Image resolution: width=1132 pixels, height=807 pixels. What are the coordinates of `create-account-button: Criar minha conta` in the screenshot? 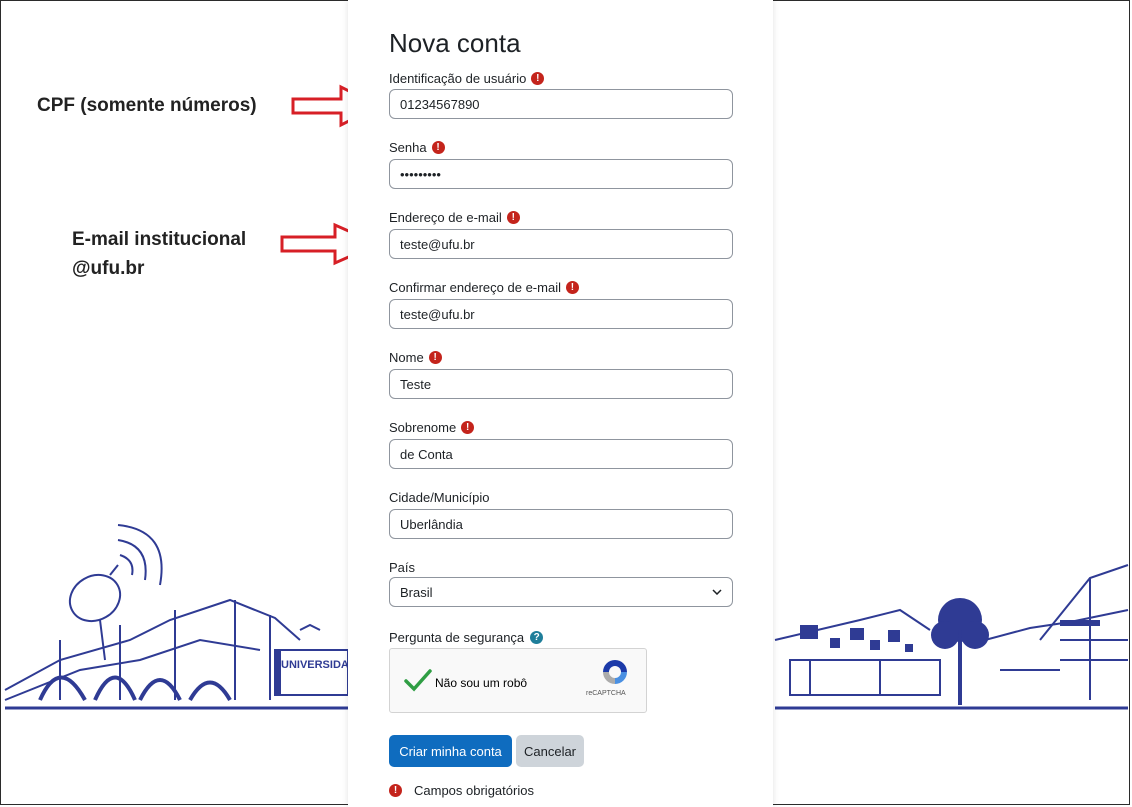 It's located at (450, 751).